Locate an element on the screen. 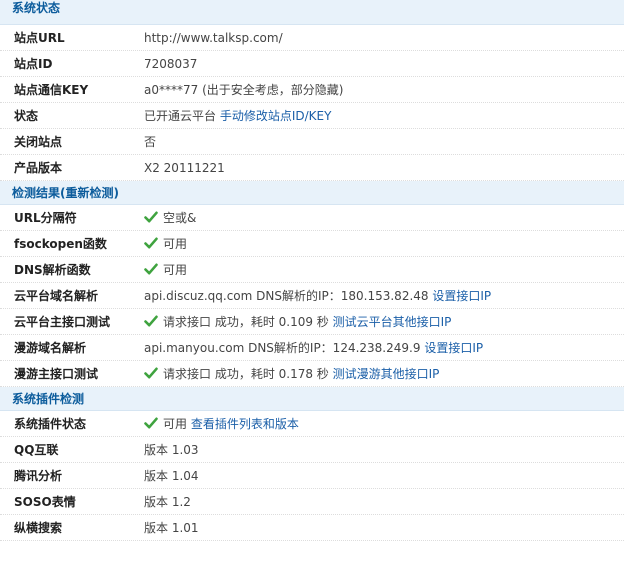 This screenshot has height=565, width=624. row-label: 云平台主接口测试 is located at coordinates (62, 322).